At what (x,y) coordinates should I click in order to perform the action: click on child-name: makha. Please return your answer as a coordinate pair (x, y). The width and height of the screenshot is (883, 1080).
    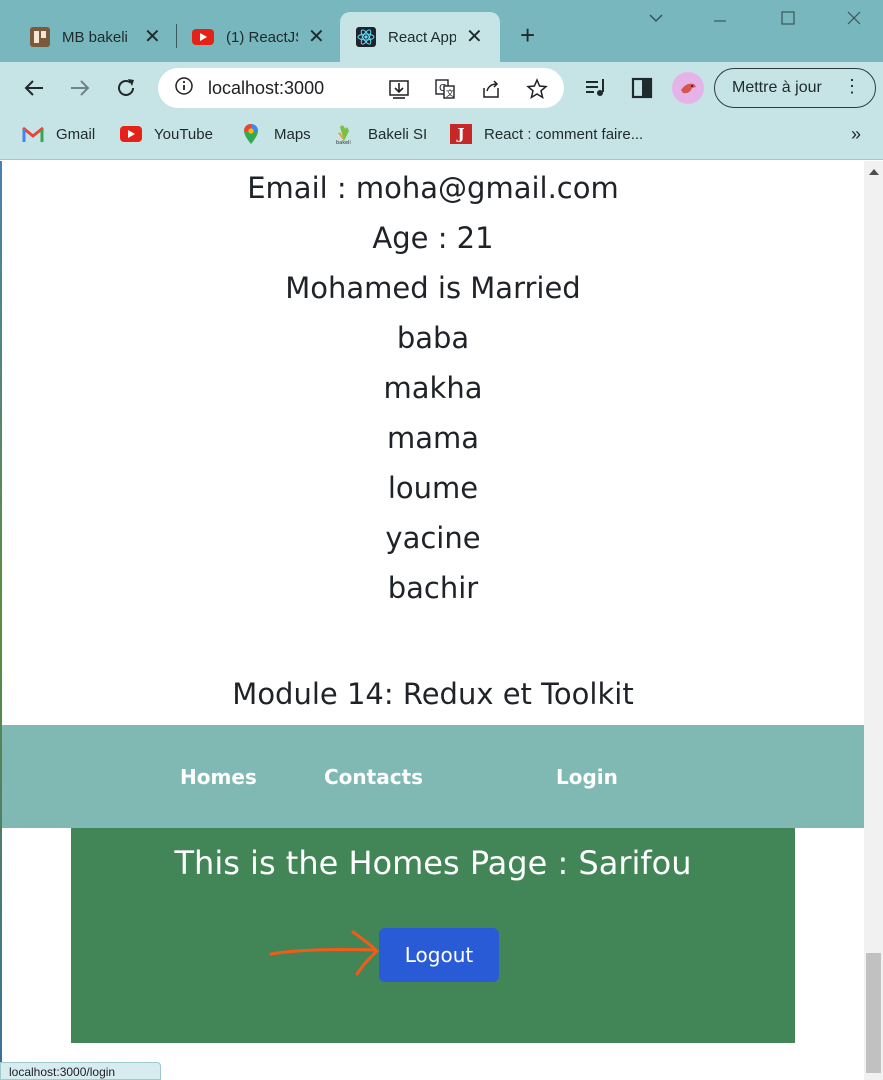
    Looking at the image, I should click on (433, 388).